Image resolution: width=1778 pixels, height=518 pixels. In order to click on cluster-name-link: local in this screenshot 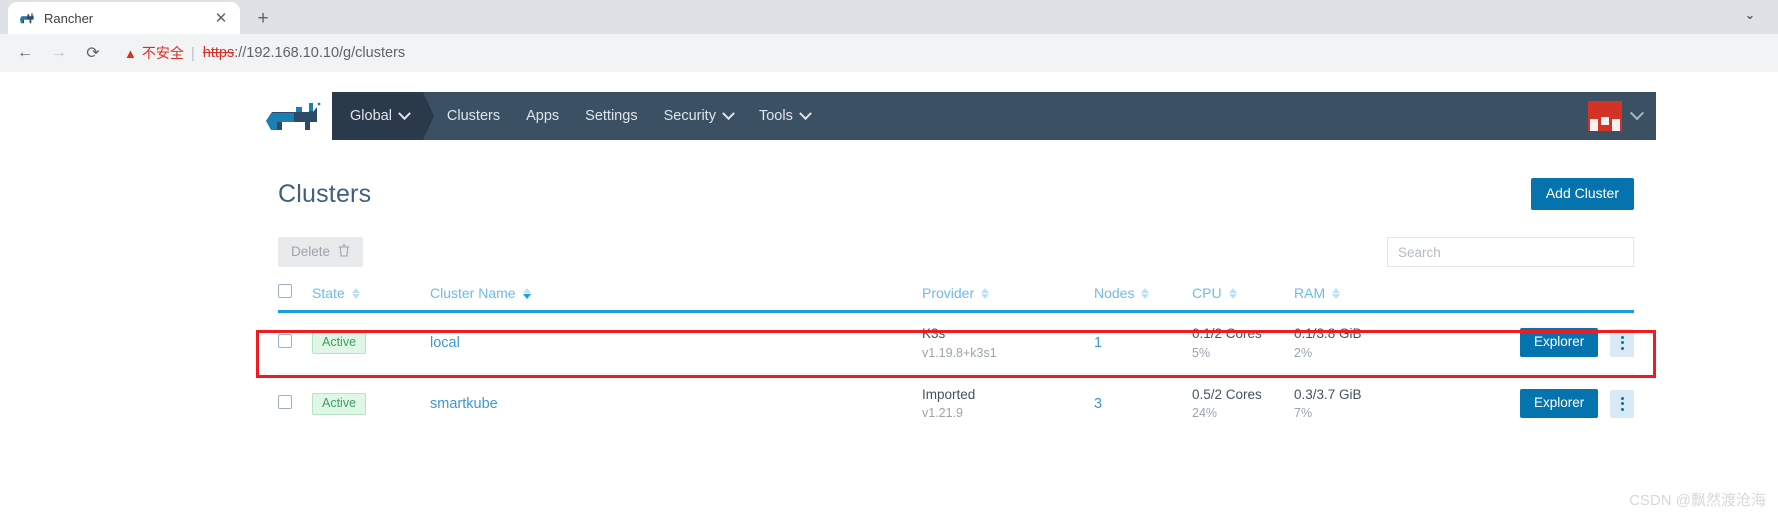, I will do `click(445, 343)`.